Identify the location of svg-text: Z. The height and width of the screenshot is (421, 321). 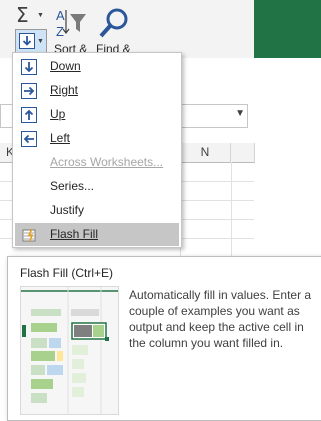
(60, 31).